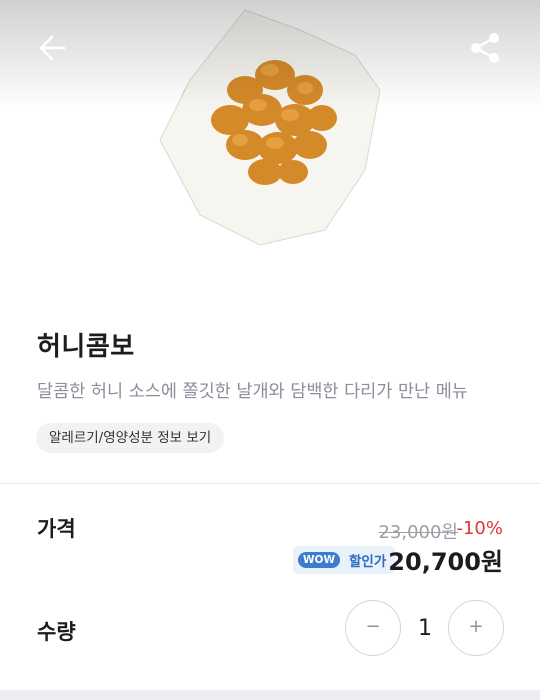 The height and width of the screenshot is (700, 540). What do you see at coordinates (479, 528) in the screenshot?
I see `discount-rate: -10%` at bounding box center [479, 528].